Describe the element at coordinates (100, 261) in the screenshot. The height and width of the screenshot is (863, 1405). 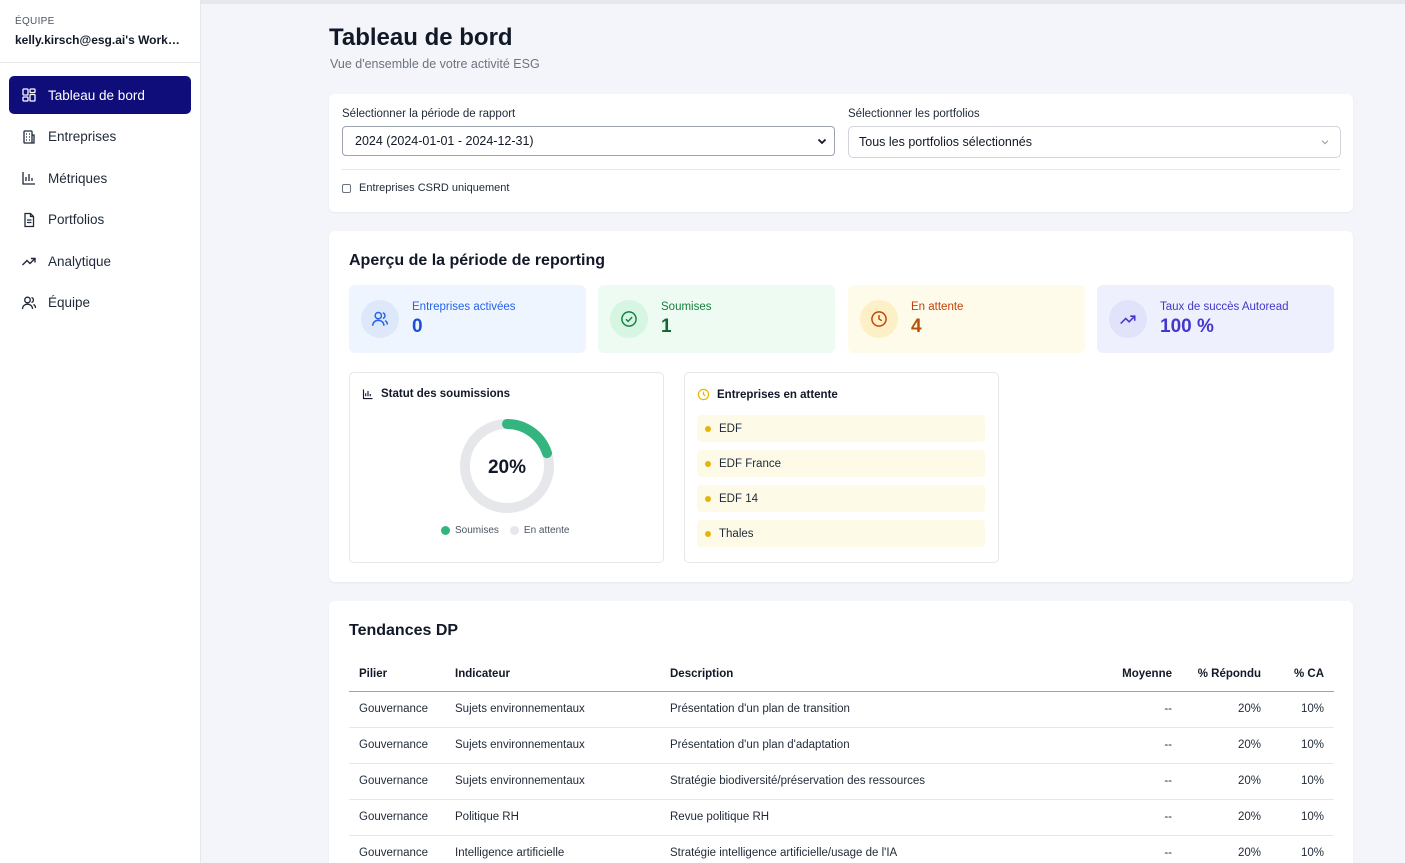
I see `sidebar-item-analytique: Analytique` at that location.